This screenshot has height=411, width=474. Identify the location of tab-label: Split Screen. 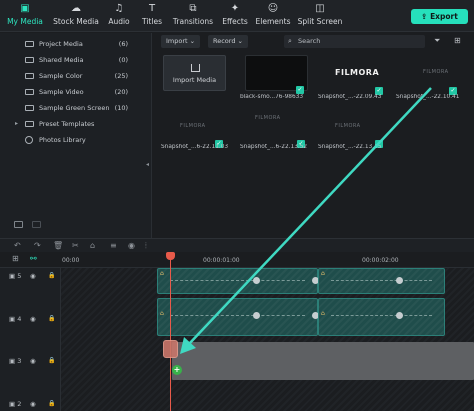
(320, 21).